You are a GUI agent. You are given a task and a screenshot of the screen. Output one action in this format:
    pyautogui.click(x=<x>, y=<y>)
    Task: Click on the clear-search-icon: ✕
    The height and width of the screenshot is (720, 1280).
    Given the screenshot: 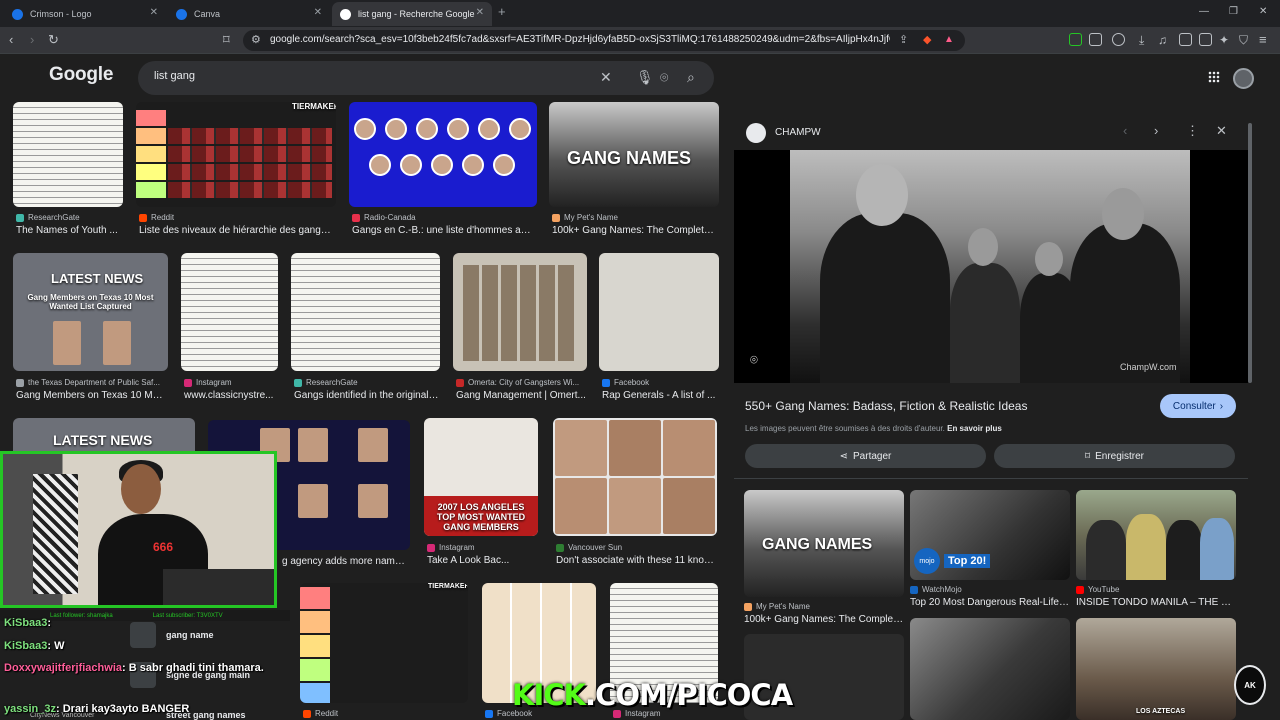 What is the action you would take?
    pyautogui.click(x=606, y=77)
    